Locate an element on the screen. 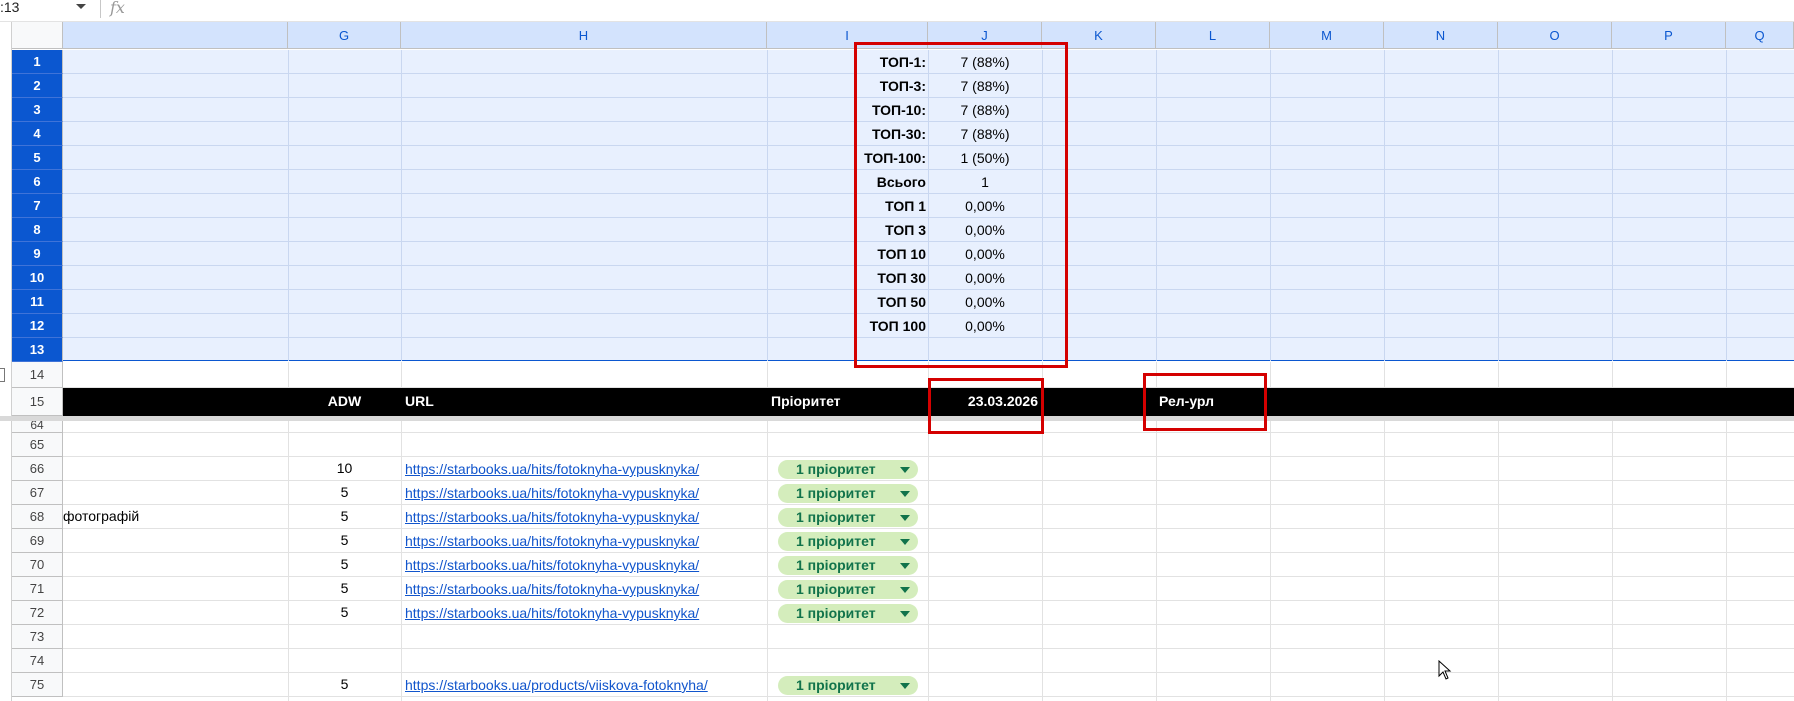 This screenshot has width=1794, height=701. column-header-p: P is located at coordinates (1669, 35).